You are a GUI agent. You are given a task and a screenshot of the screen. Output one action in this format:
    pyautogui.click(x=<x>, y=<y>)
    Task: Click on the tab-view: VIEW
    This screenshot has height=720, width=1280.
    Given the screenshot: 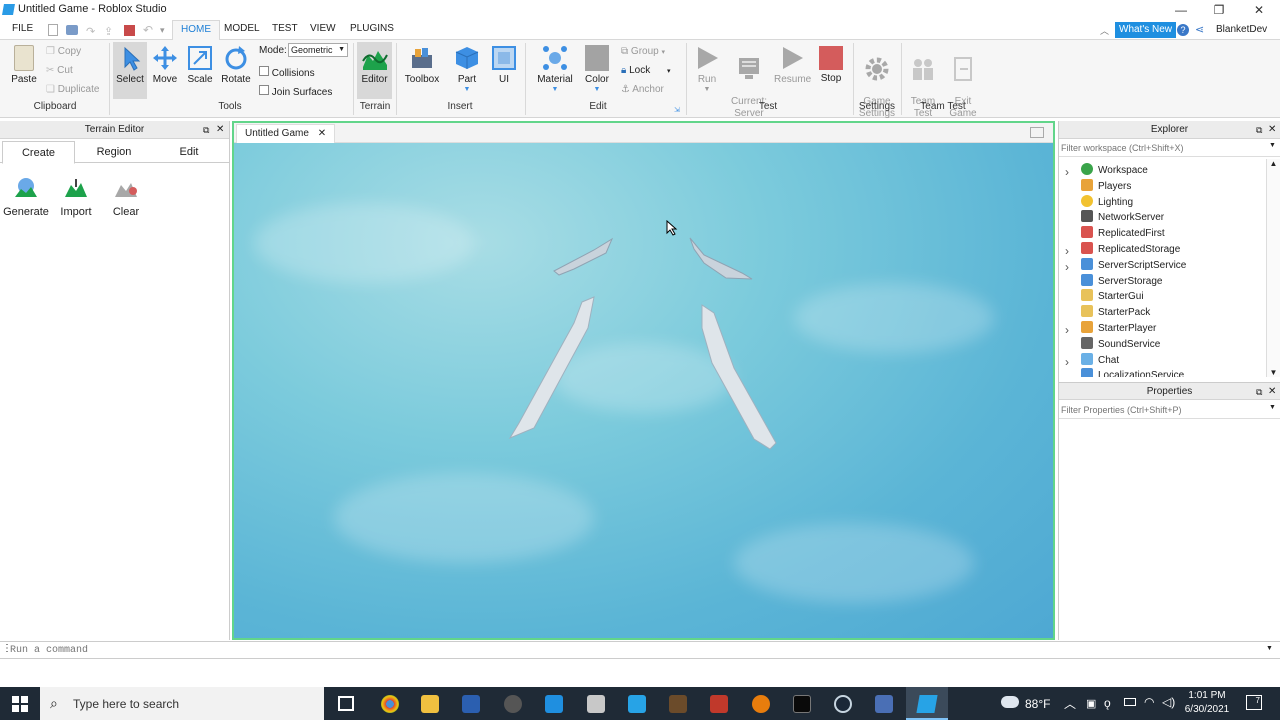 What is the action you would take?
    pyautogui.click(x=323, y=30)
    